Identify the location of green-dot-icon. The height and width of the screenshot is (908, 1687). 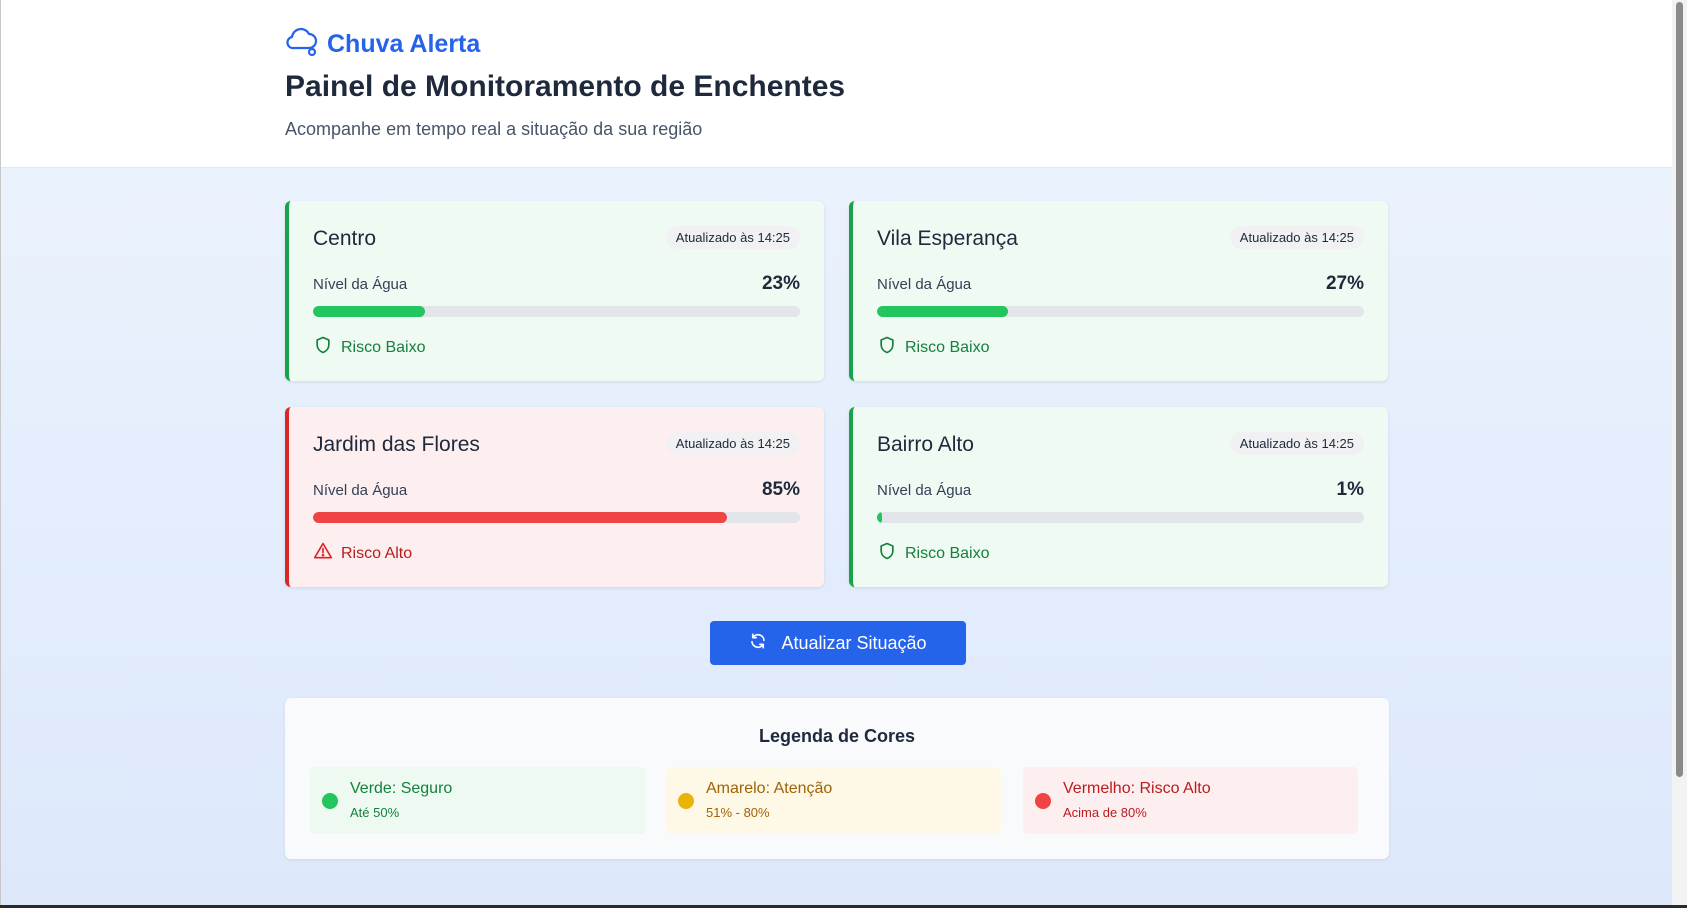
(330, 801).